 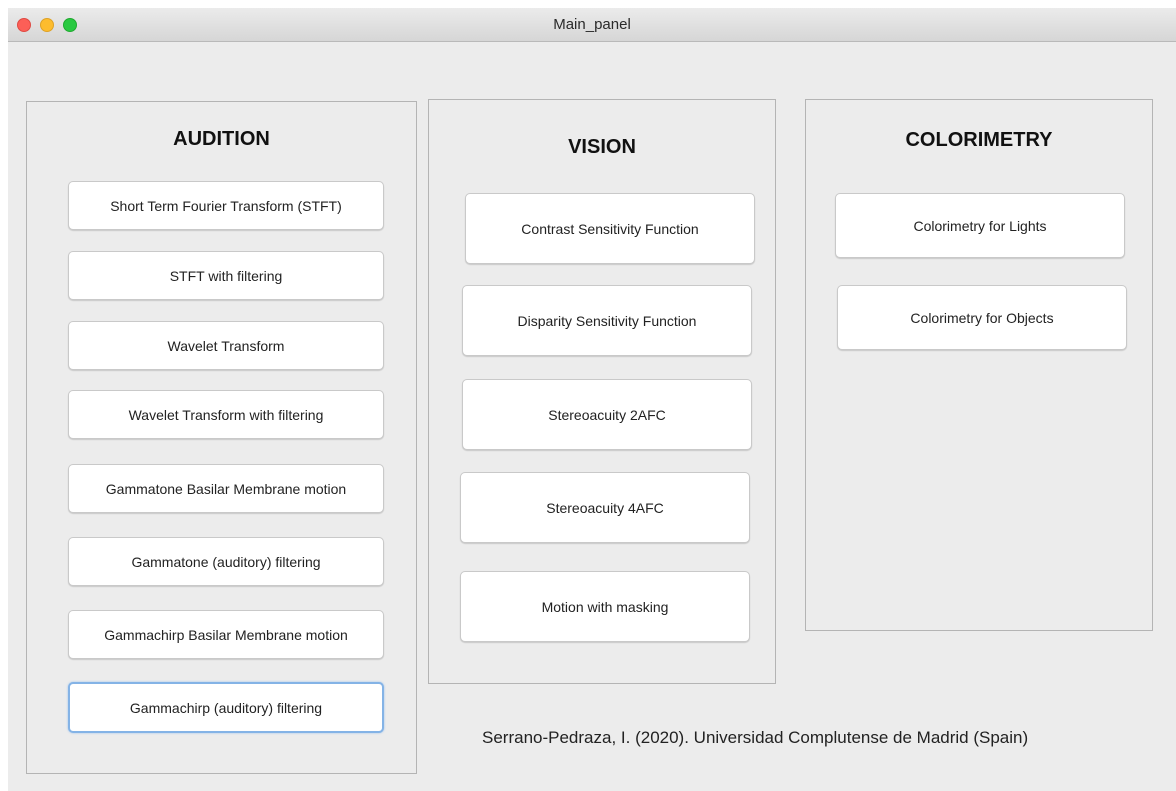 I want to click on colorimetry-lights-button: Colorimetry for Lights, so click(x=980, y=225).